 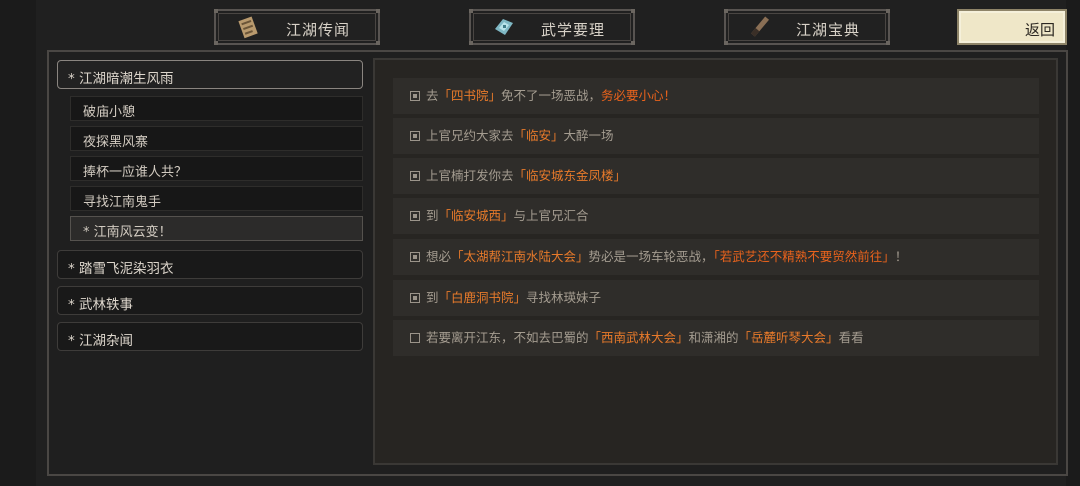 I want to click on quest-row: 到「白鹿洞书院」寻找林瑛妹子, so click(x=716, y=298).